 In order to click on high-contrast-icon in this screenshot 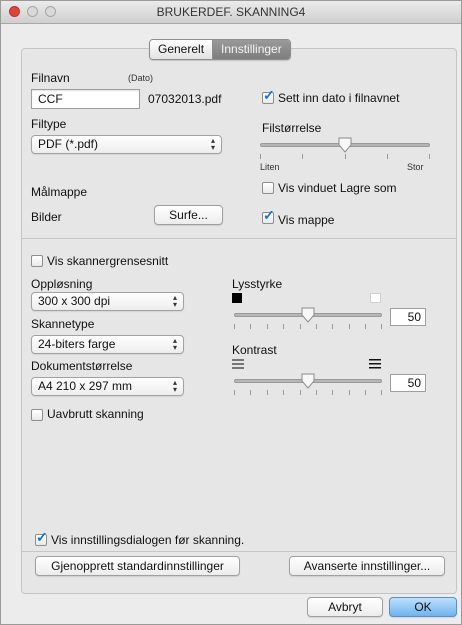, I will do `click(375, 364)`.